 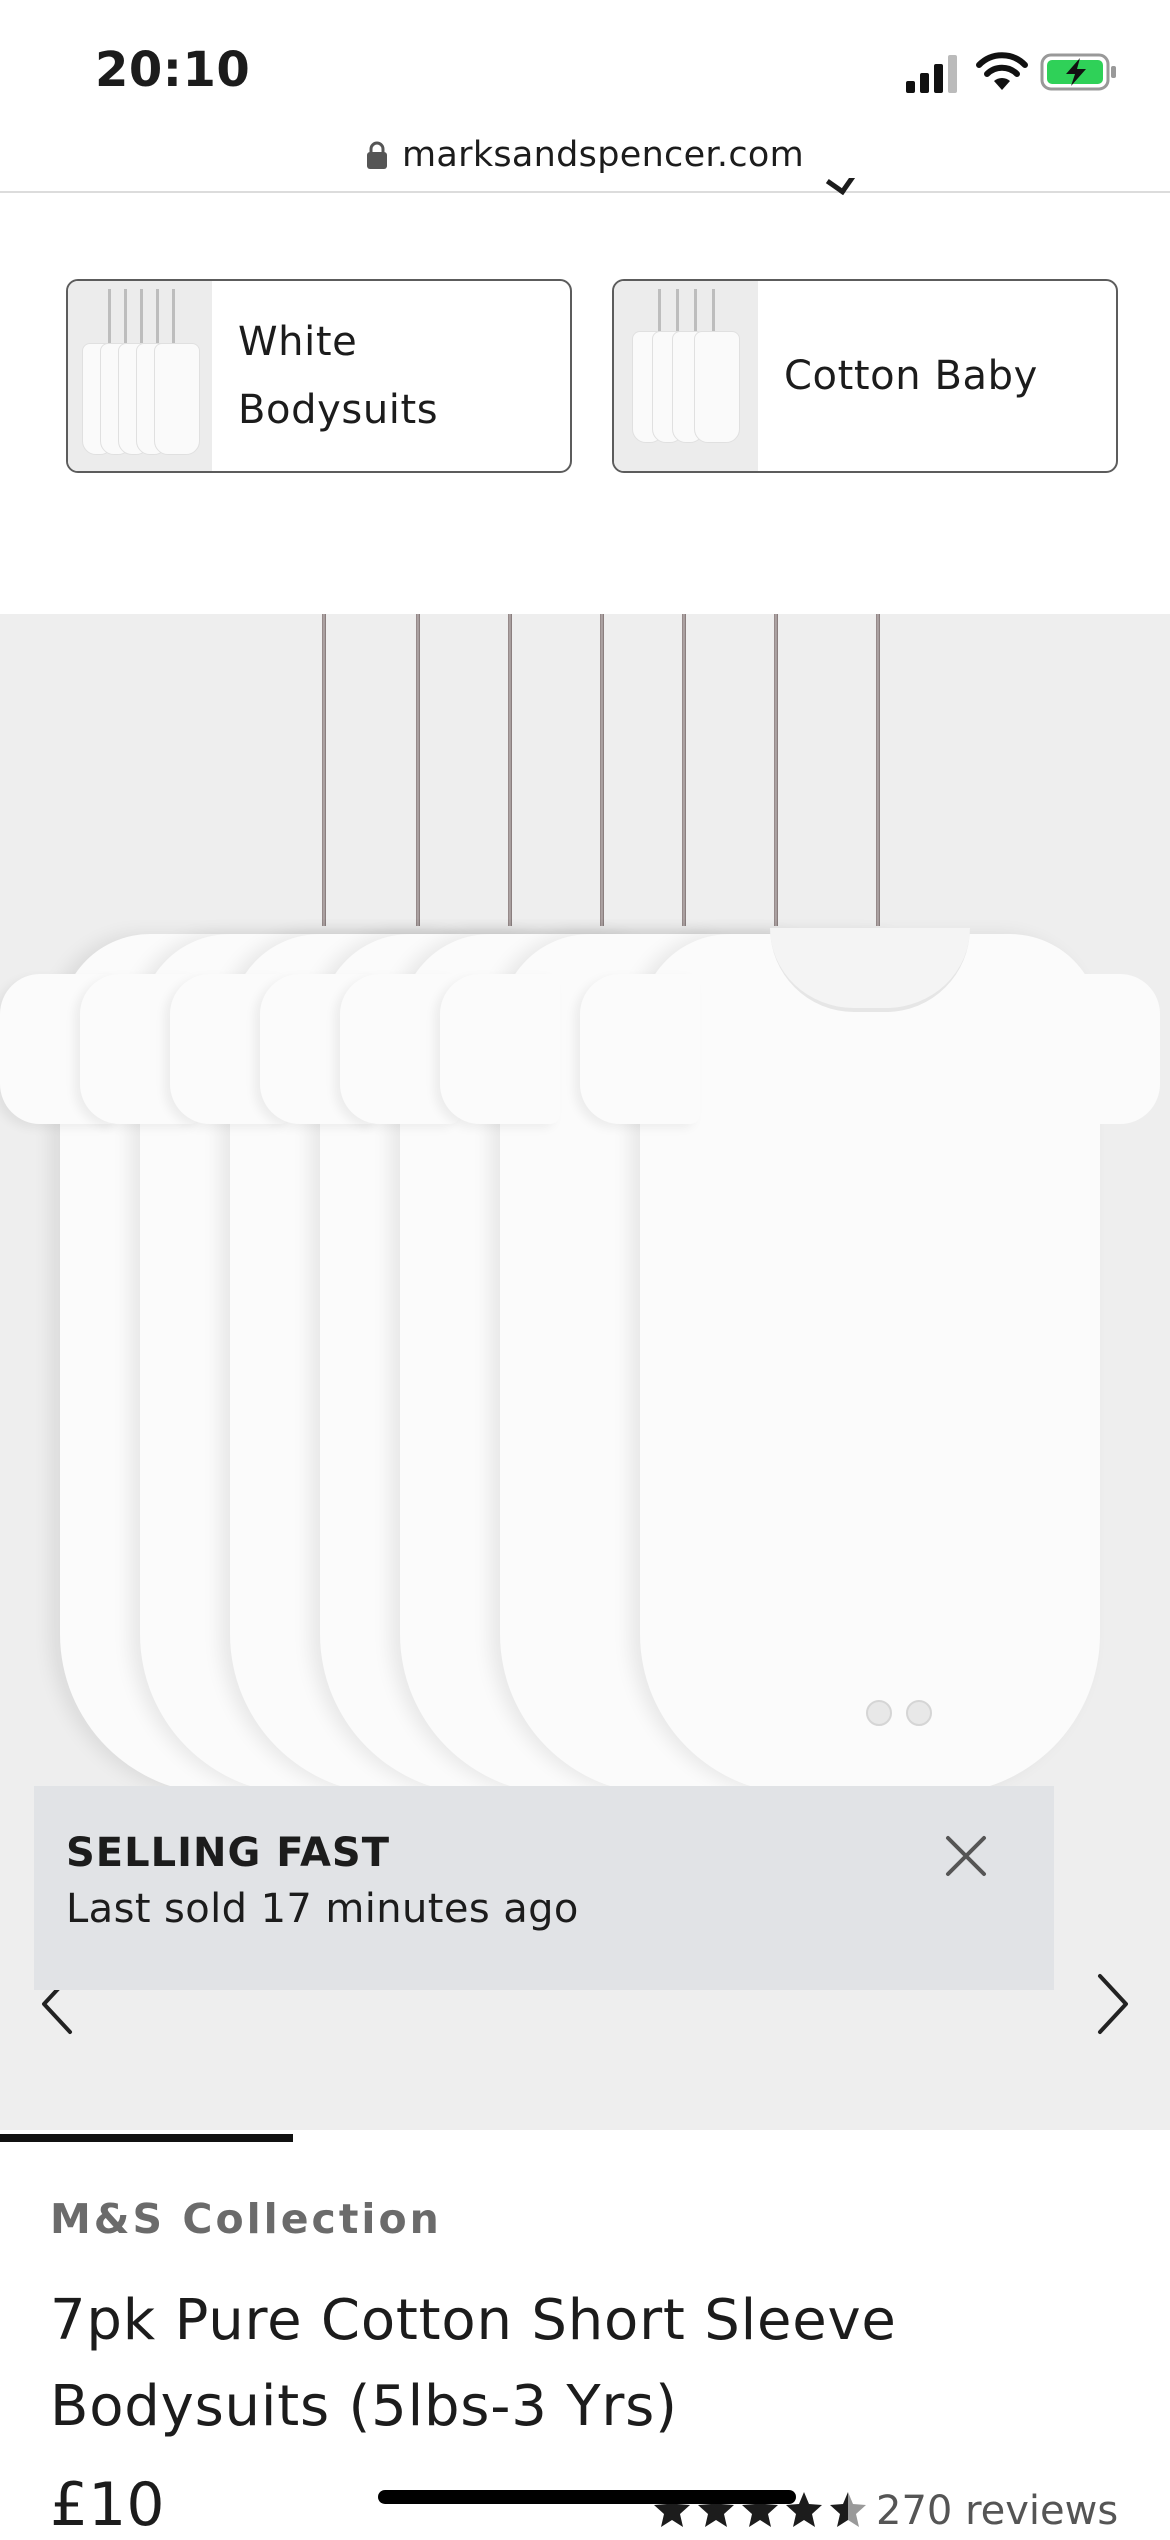 I want to click on status-time: 20:10, so click(x=173, y=70).